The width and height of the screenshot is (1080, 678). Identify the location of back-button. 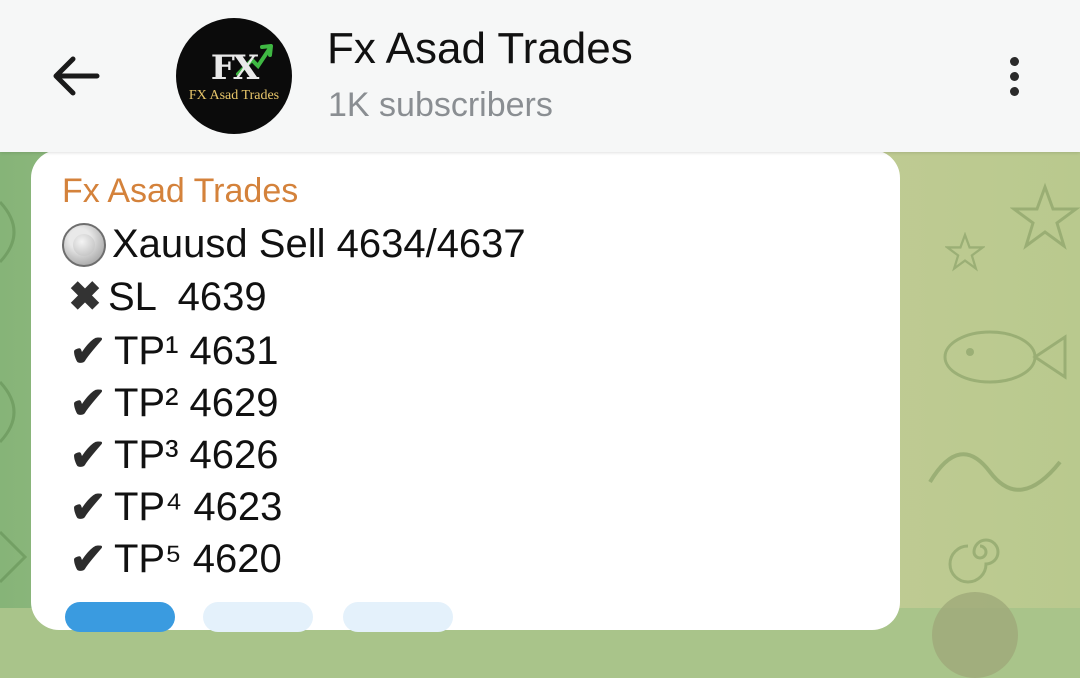
(76, 76).